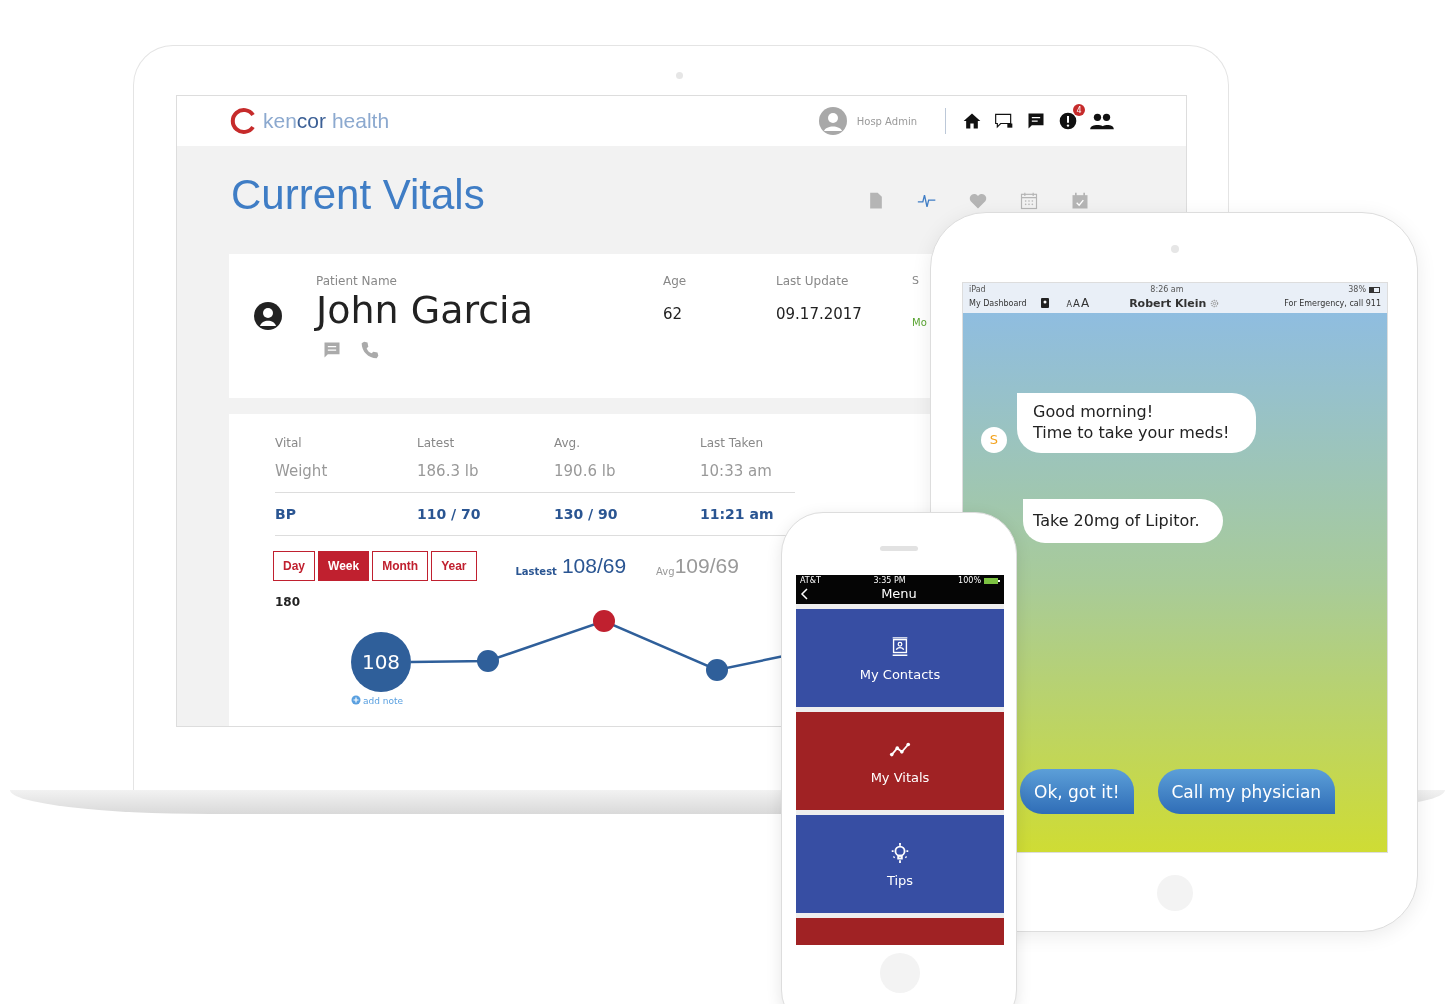  Describe the element at coordinates (1077, 791) in the screenshot. I see `reply-button: Ok, got it!` at that location.